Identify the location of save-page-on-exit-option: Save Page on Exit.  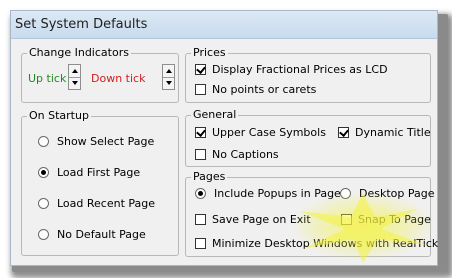
(253, 219).